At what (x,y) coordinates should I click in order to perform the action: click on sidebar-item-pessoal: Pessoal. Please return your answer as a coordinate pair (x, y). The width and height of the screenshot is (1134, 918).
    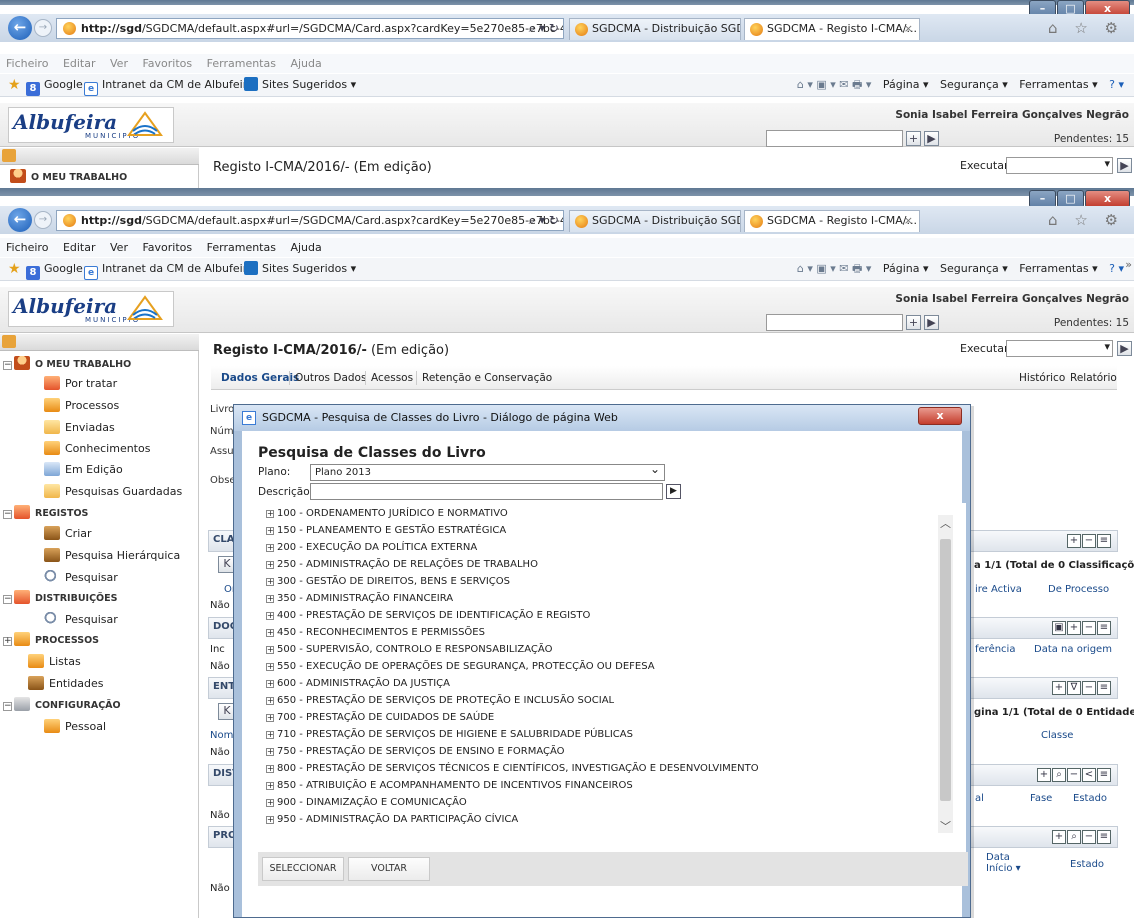
    Looking at the image, I should click on (75, 726).